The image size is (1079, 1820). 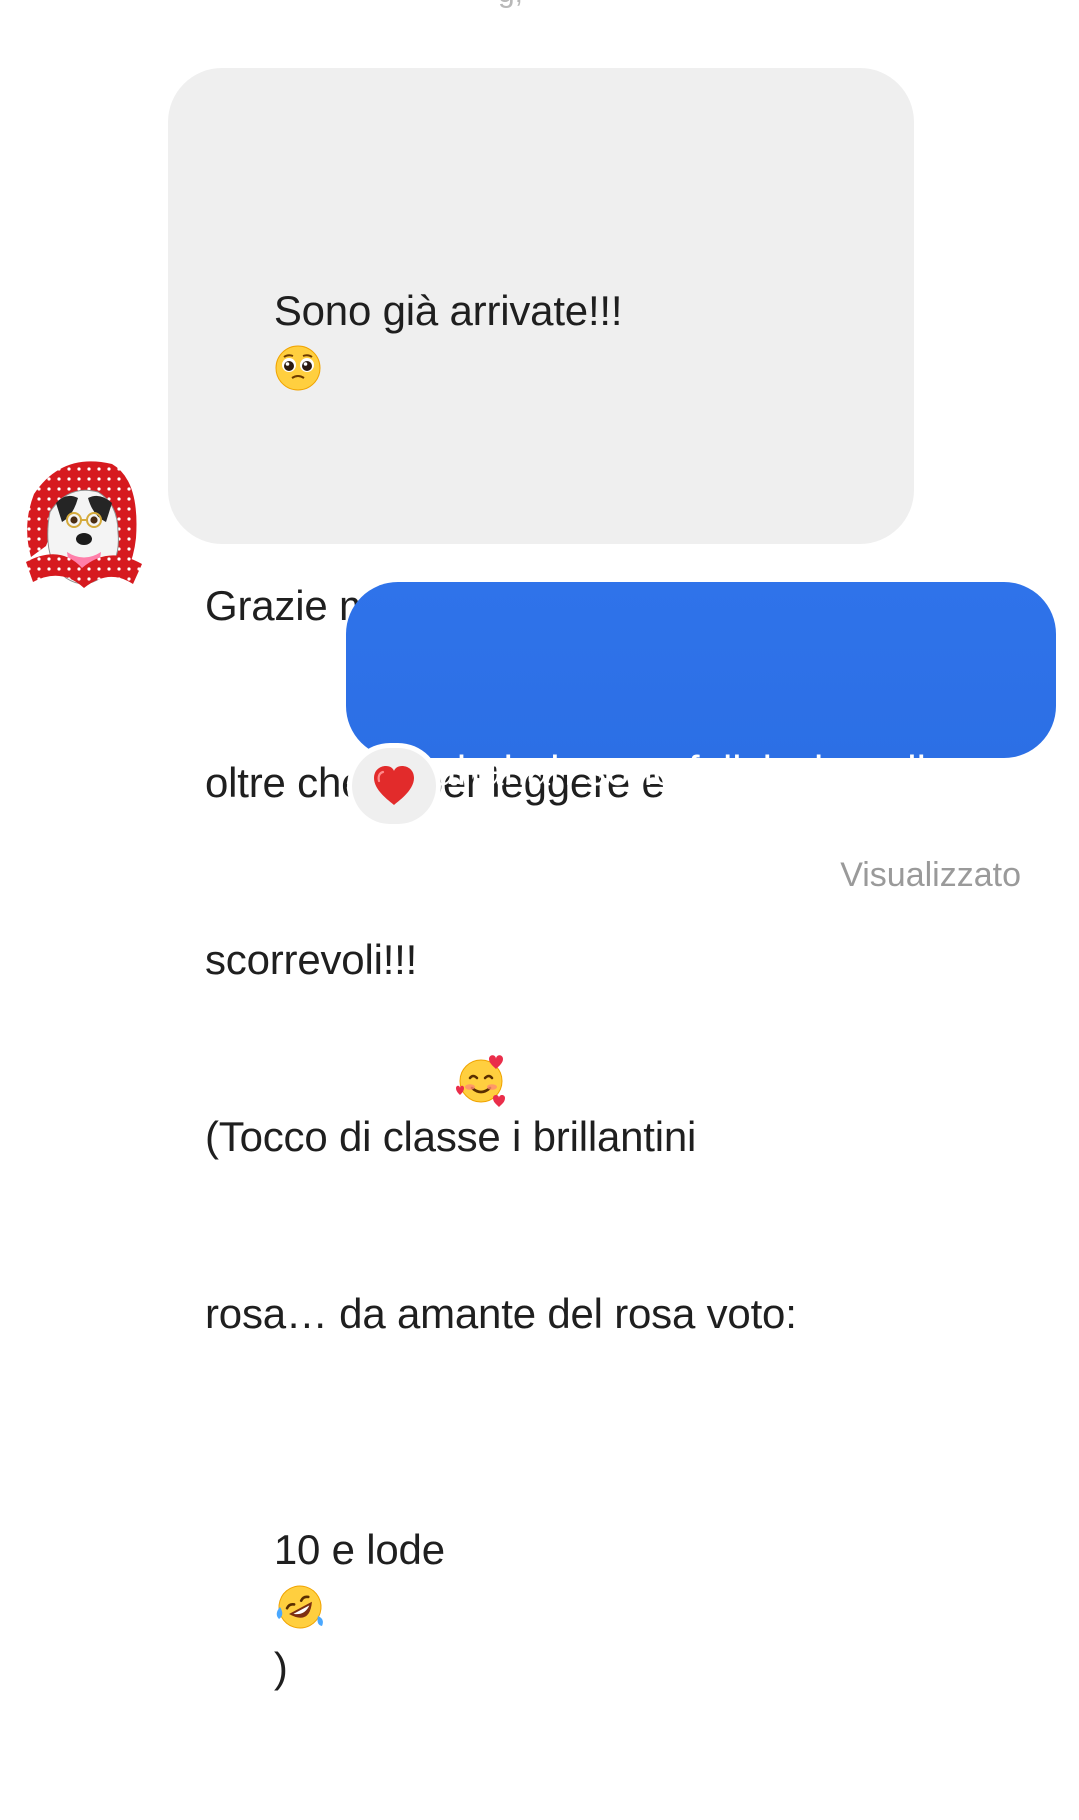 I want to click on rolling-on-floor-laughing-emoji-icon, so click(x=299, y=1607).